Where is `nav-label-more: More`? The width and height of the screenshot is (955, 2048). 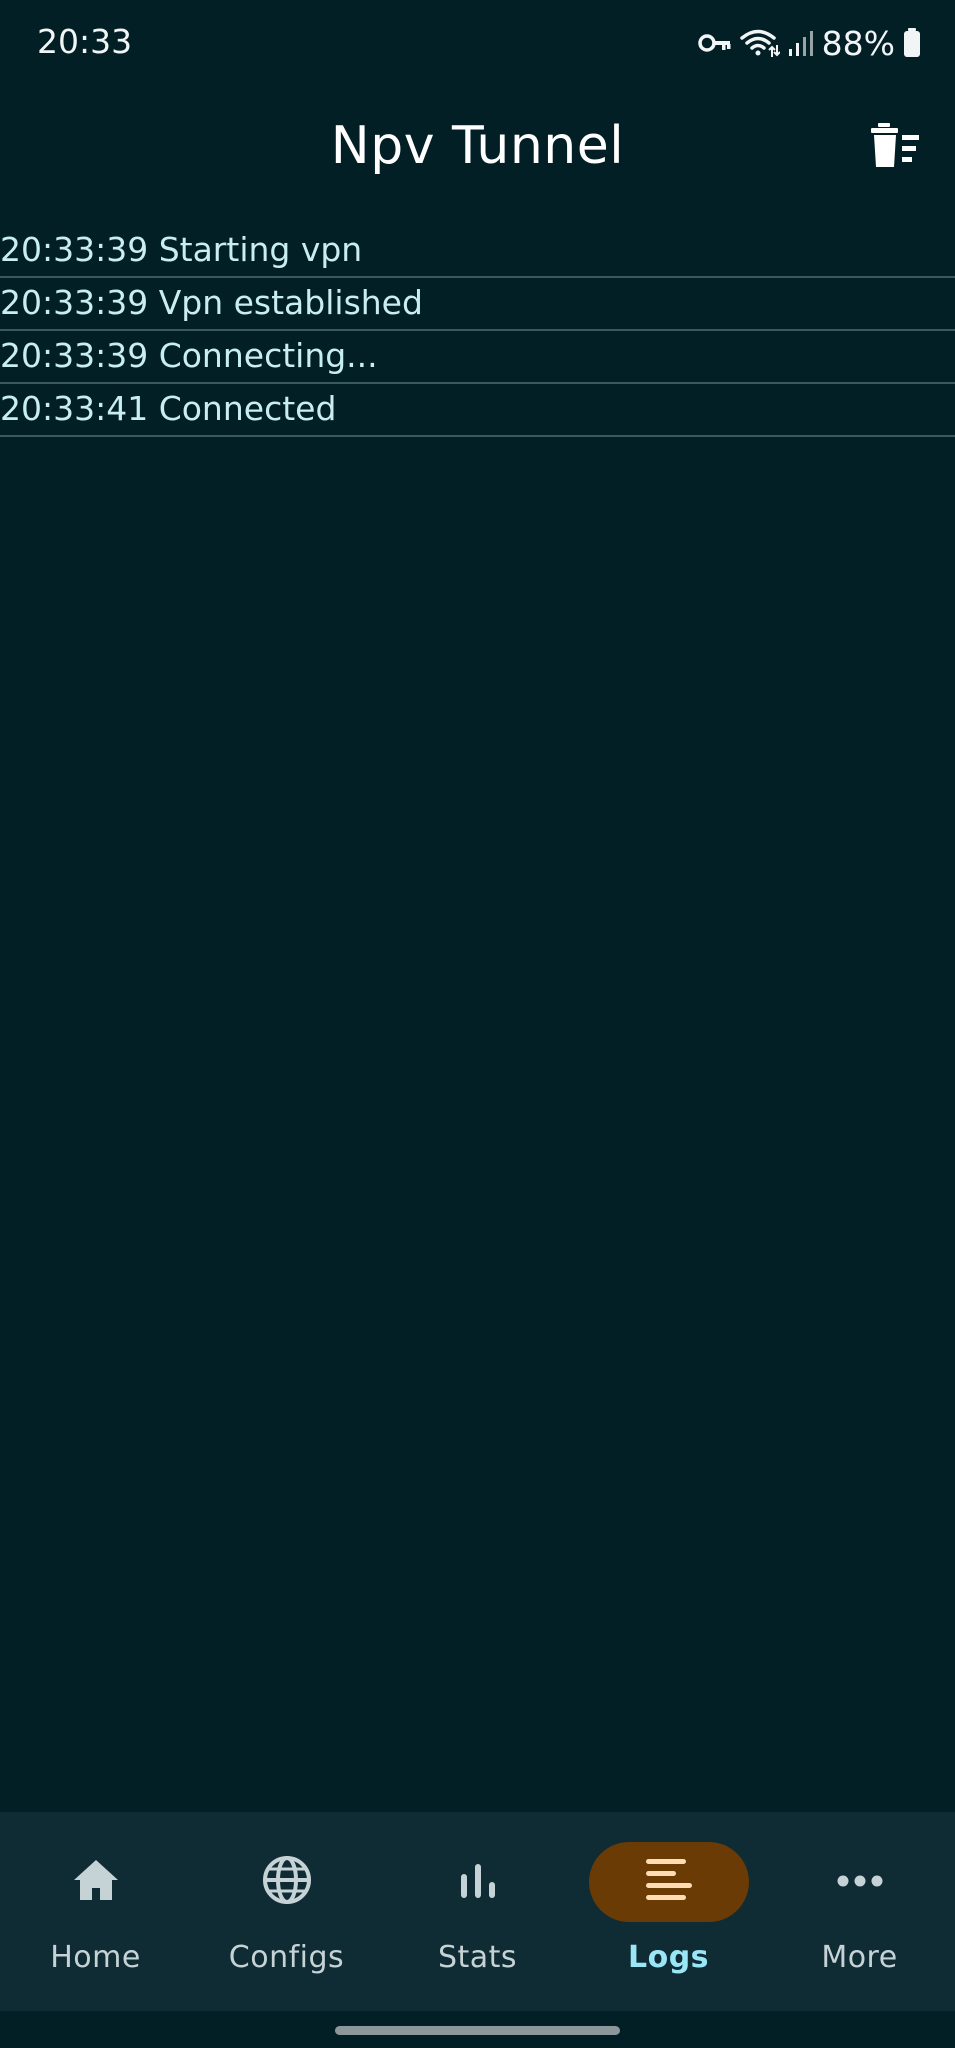
nav-label-more: More is located at coordinates (859, 1957).